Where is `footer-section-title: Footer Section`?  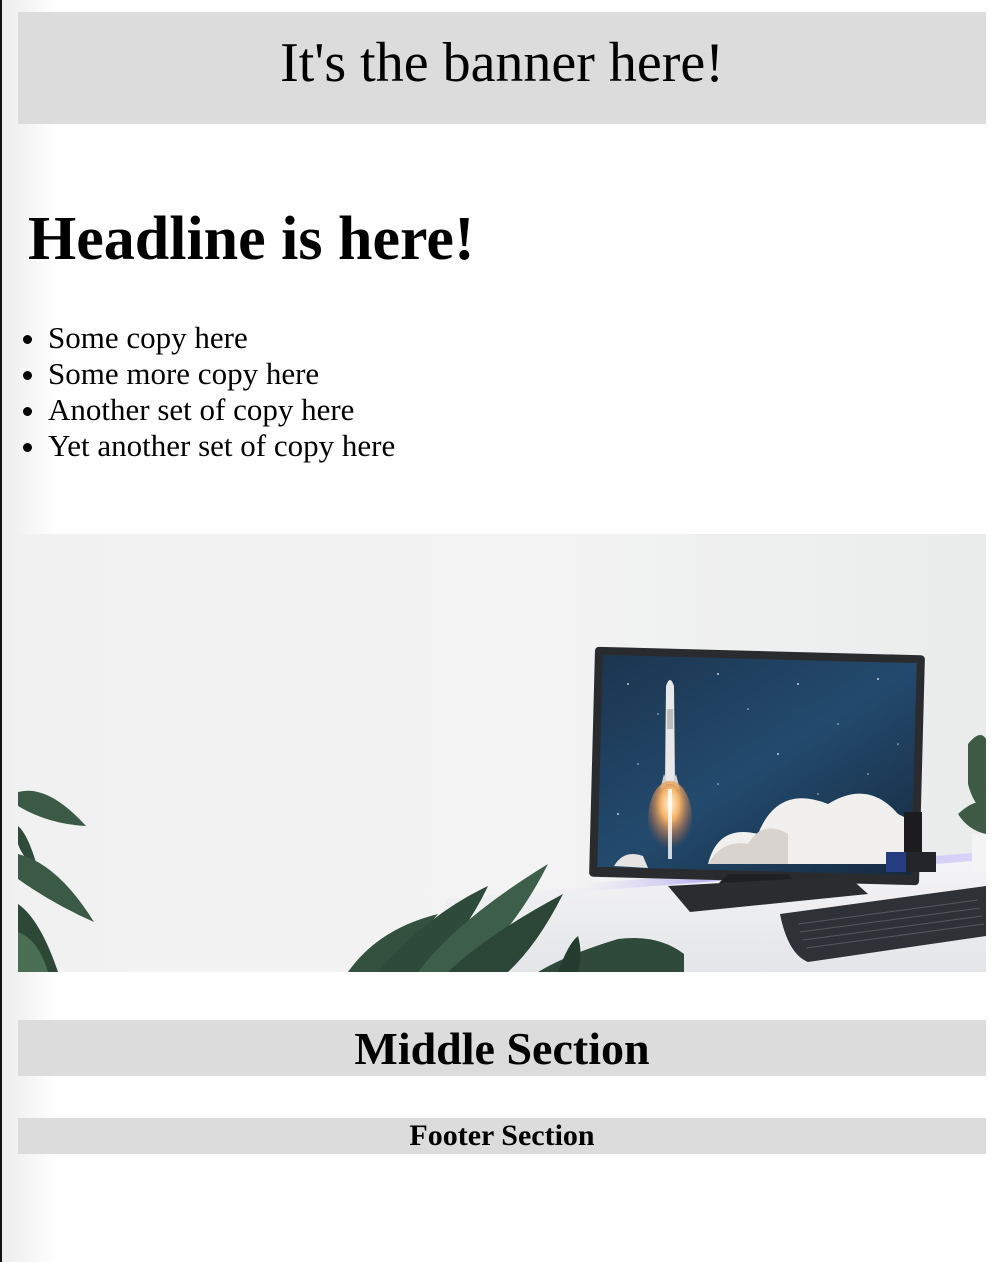 footer-section-title: Footer Section is located at coordinates (502, 1135).